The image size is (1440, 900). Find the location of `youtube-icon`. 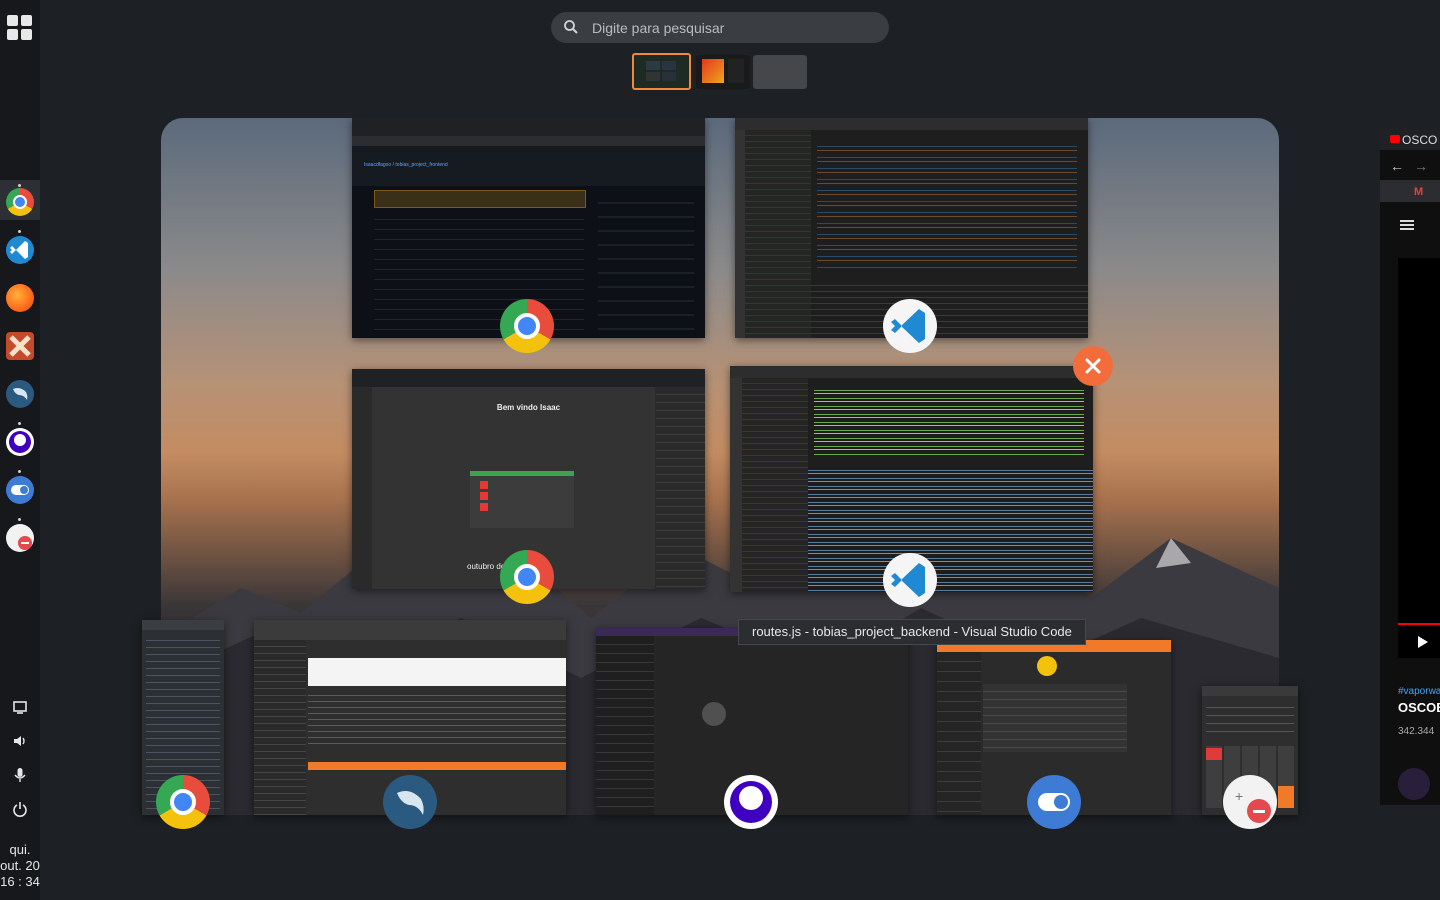

youtube-icon is located at coordinates (1395, 139).